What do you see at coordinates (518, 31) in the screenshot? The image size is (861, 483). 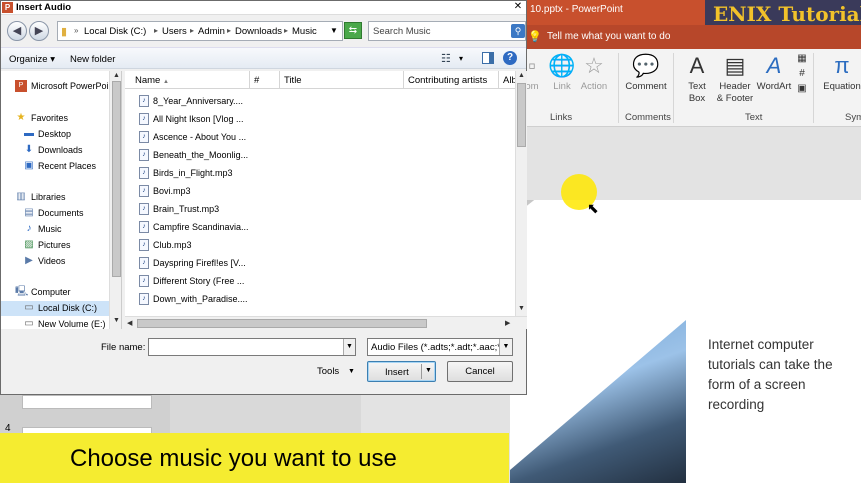 I see `search-icon: ⚲` at bounding box center [518, 31].